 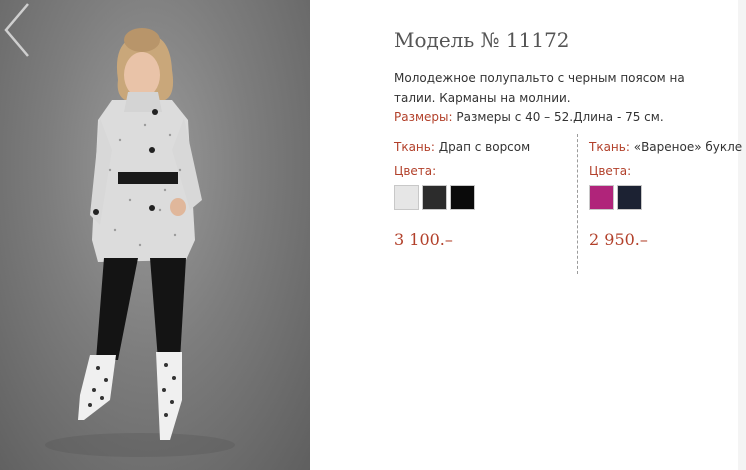 I want to click on variant-2-fabric: Ткань: «Вареное» букле, so click(x=665, y=147).